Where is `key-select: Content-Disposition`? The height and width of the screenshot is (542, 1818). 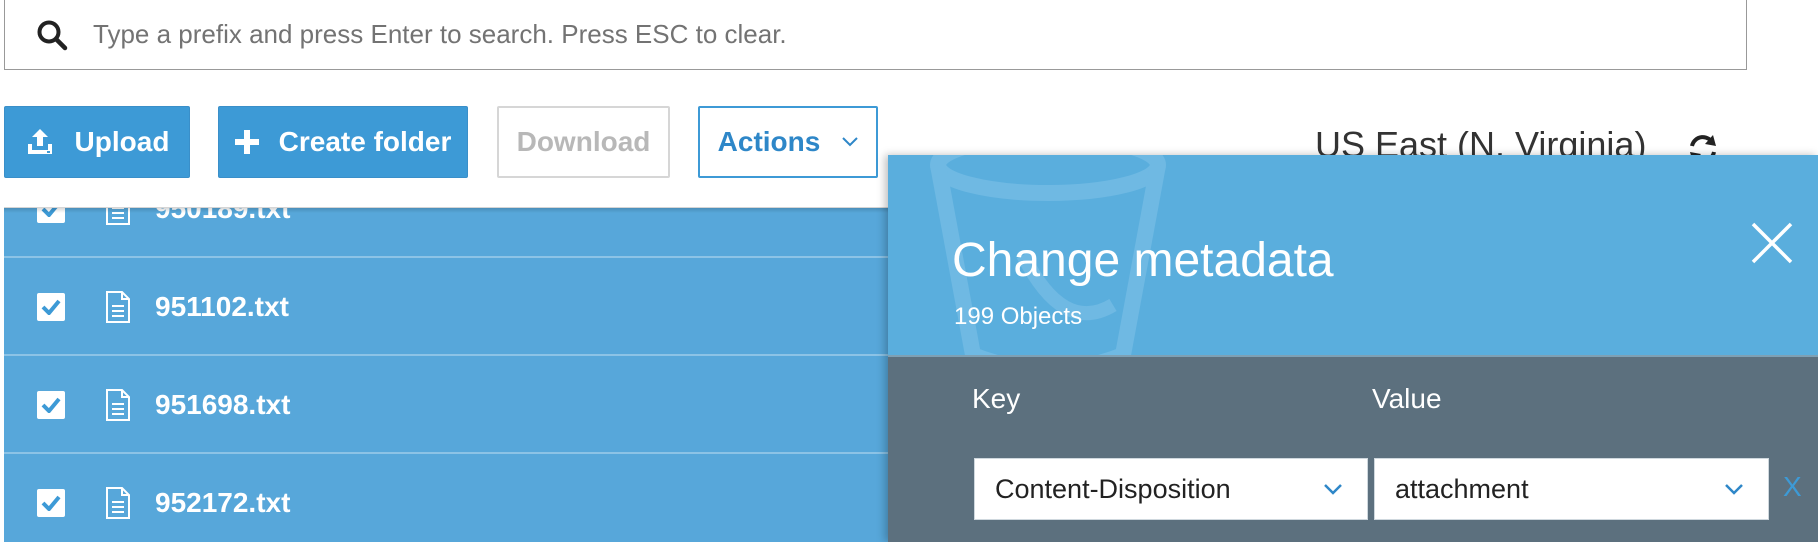
key-select: Content-Disposition is located at coordinates (1171, 489).